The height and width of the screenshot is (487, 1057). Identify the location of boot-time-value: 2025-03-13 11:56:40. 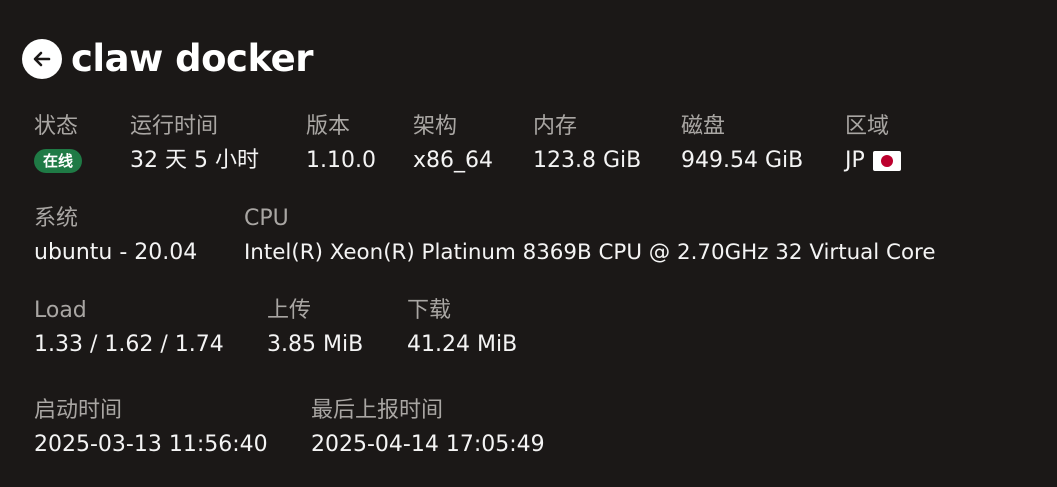
(151, 444).